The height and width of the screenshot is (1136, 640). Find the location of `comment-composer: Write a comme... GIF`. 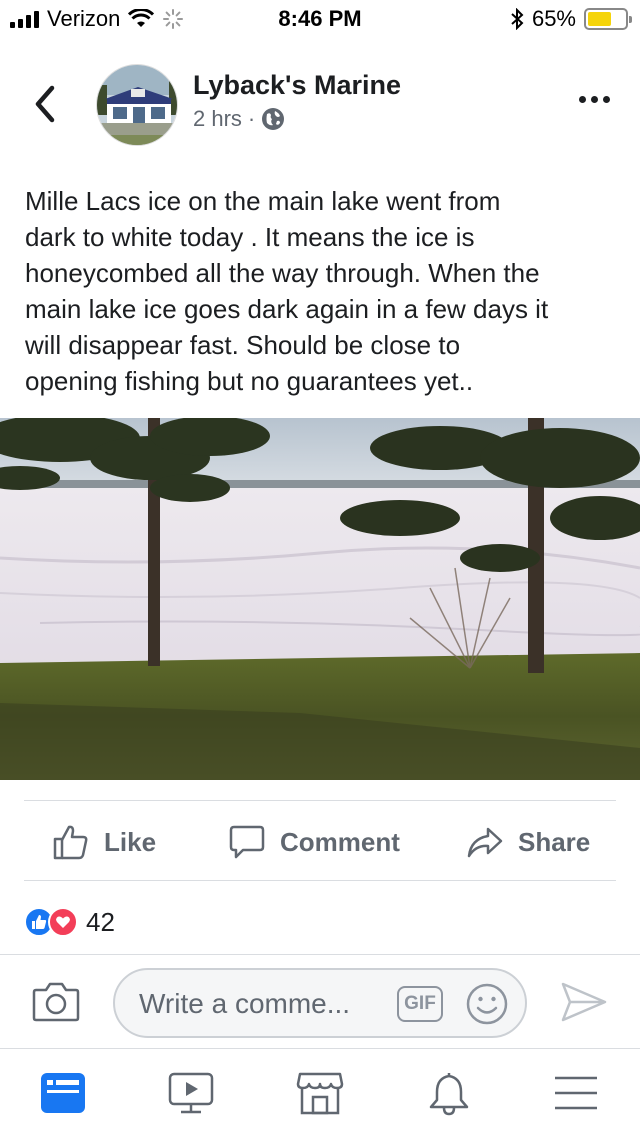

comment-composer: Write a comme... GIF is located at coordinates (320, 1002).